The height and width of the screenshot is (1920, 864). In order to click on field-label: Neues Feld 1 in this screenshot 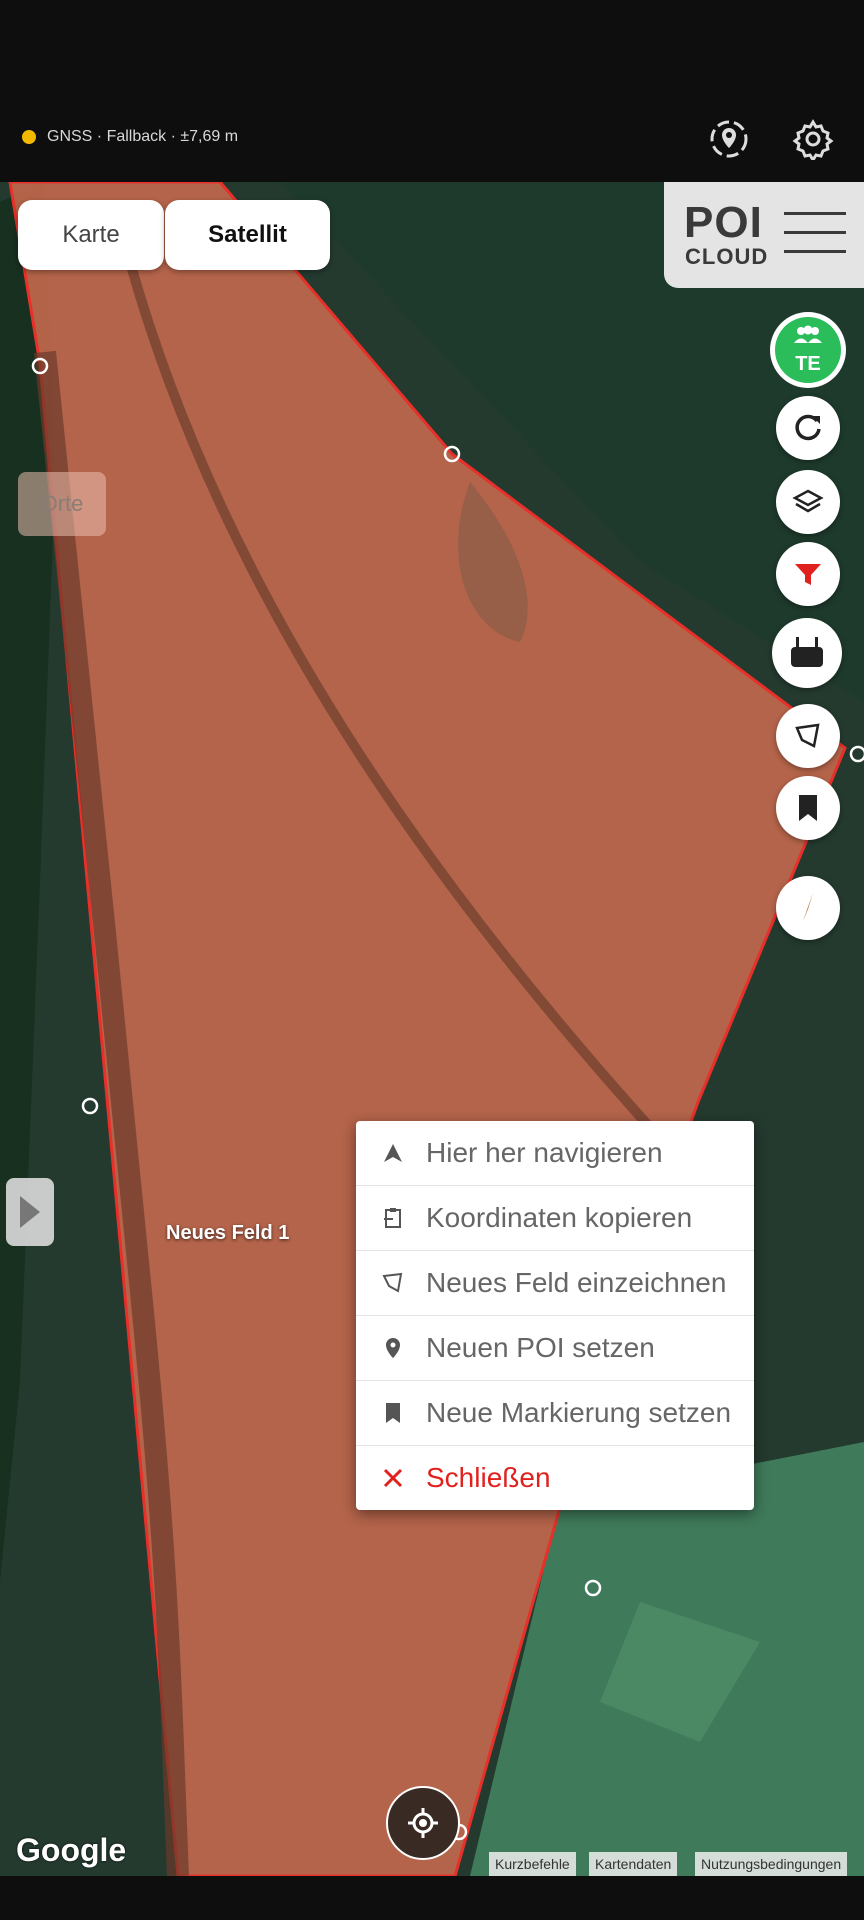, I will do `click(228, 1233)`.